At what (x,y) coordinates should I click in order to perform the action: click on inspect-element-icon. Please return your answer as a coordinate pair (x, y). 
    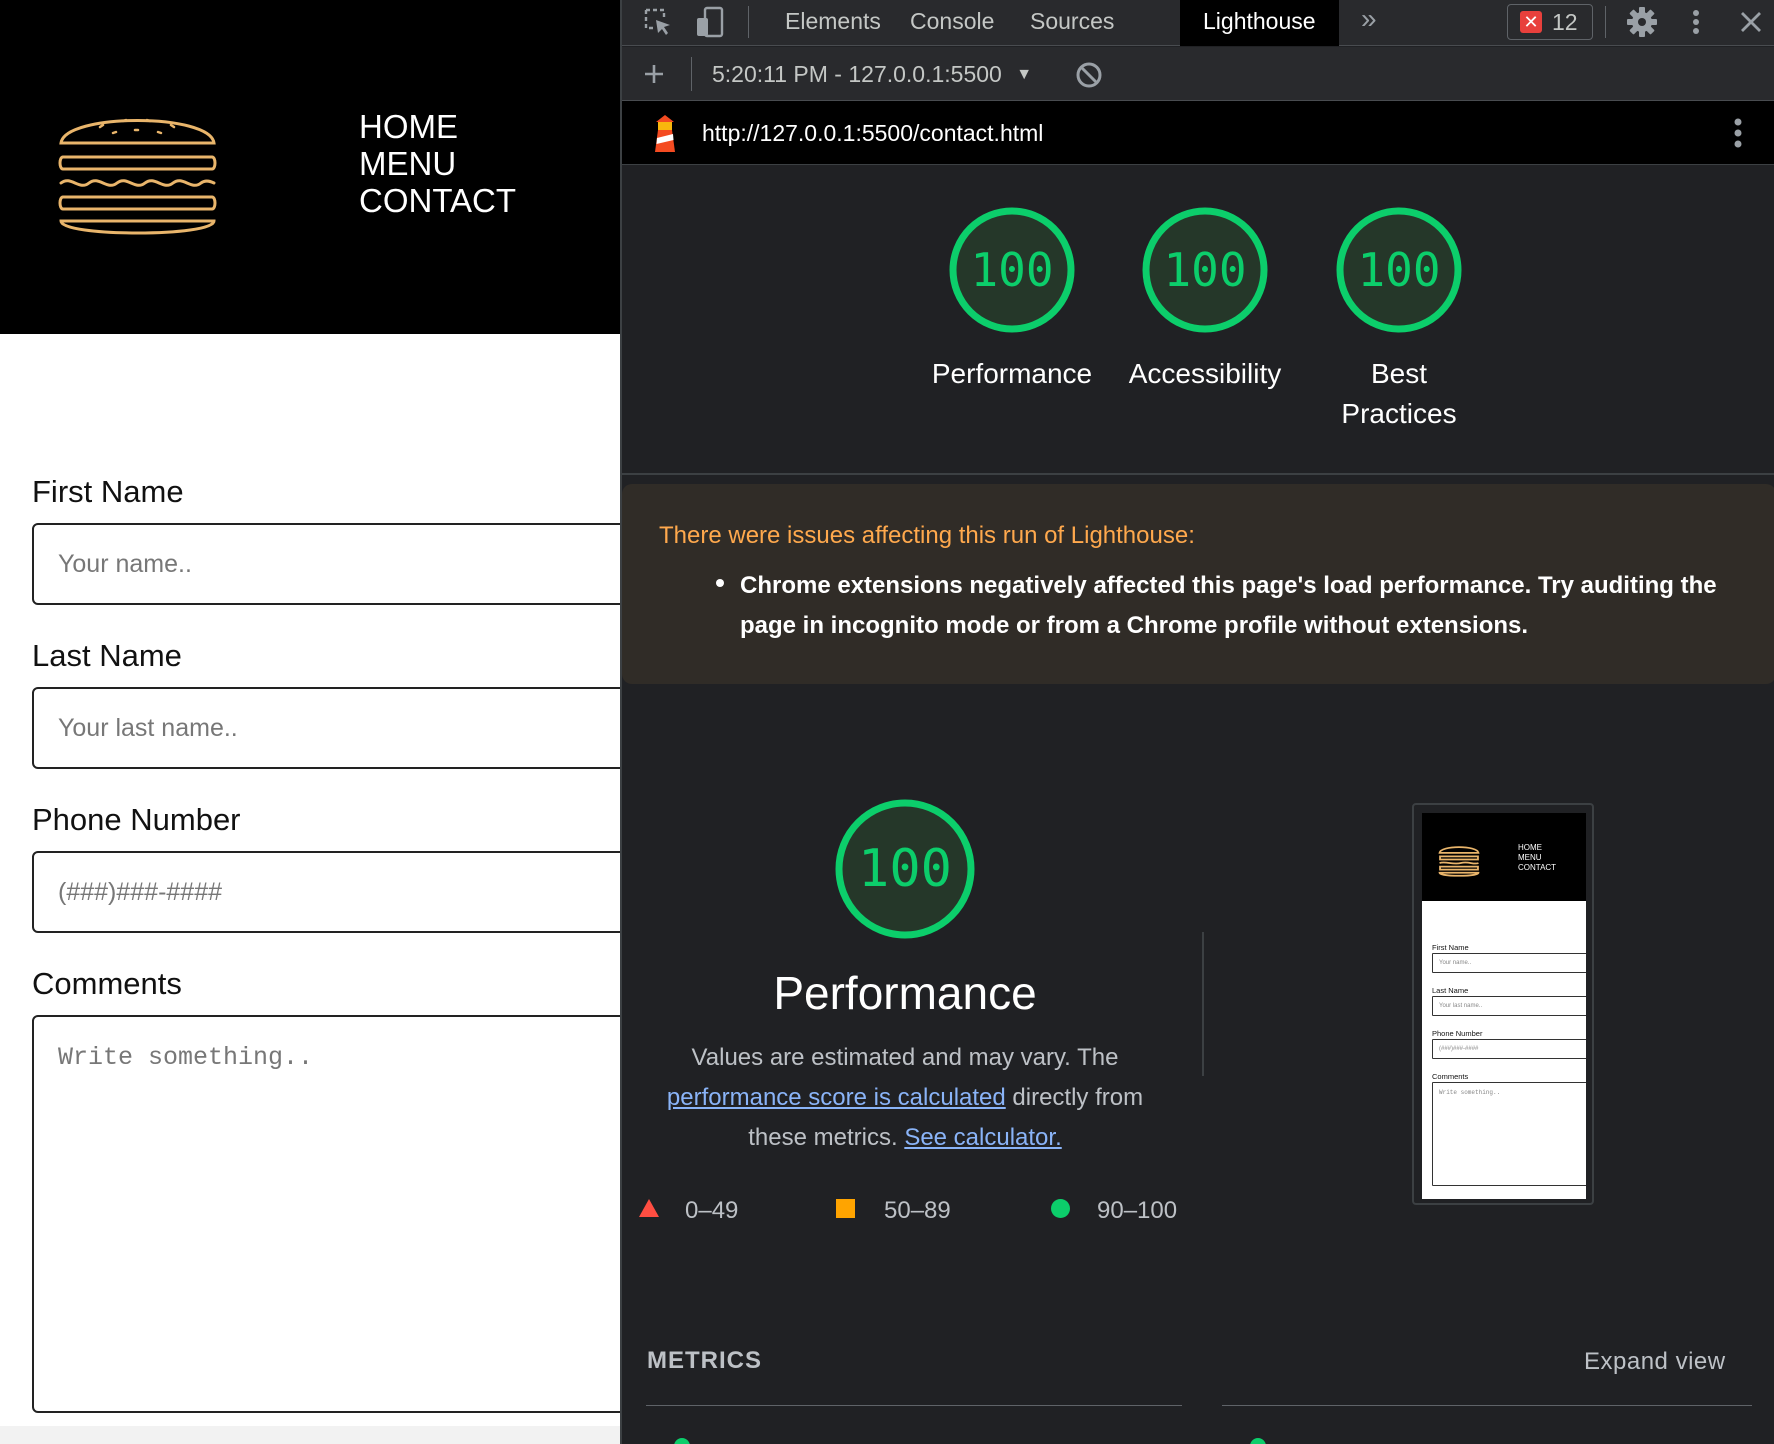
    Looking at the image, I should click on (658, 22).